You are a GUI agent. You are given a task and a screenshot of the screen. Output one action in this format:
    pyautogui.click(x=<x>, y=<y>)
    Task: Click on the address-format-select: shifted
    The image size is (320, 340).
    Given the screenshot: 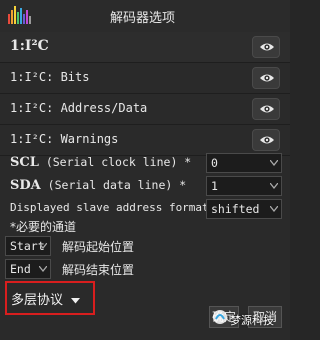 What is the action you would take?
    pyautogui.click(x=244, y=209)
    